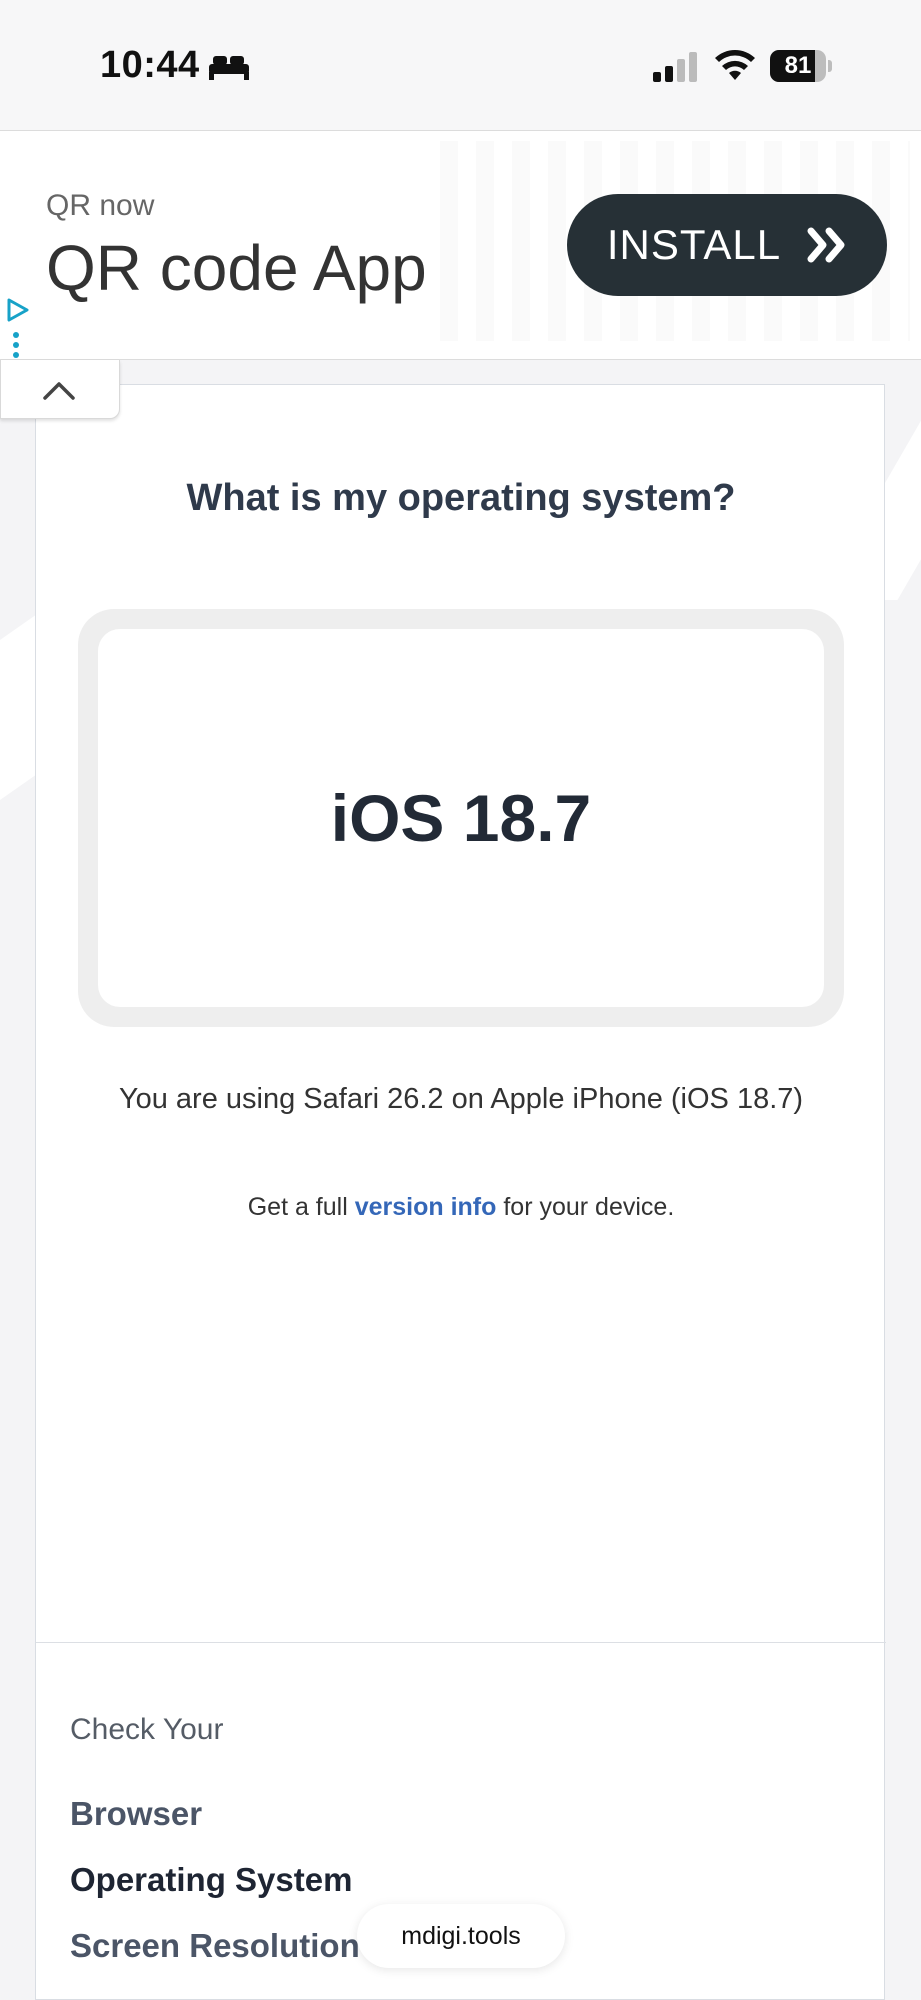  I want to click on wifi-icon, so click(735, 65).